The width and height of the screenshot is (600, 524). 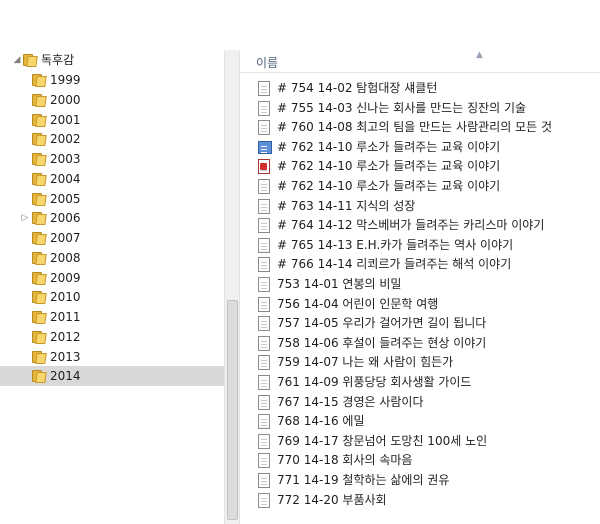 I want to click on red-document-icon, so click(x=264, y=167).